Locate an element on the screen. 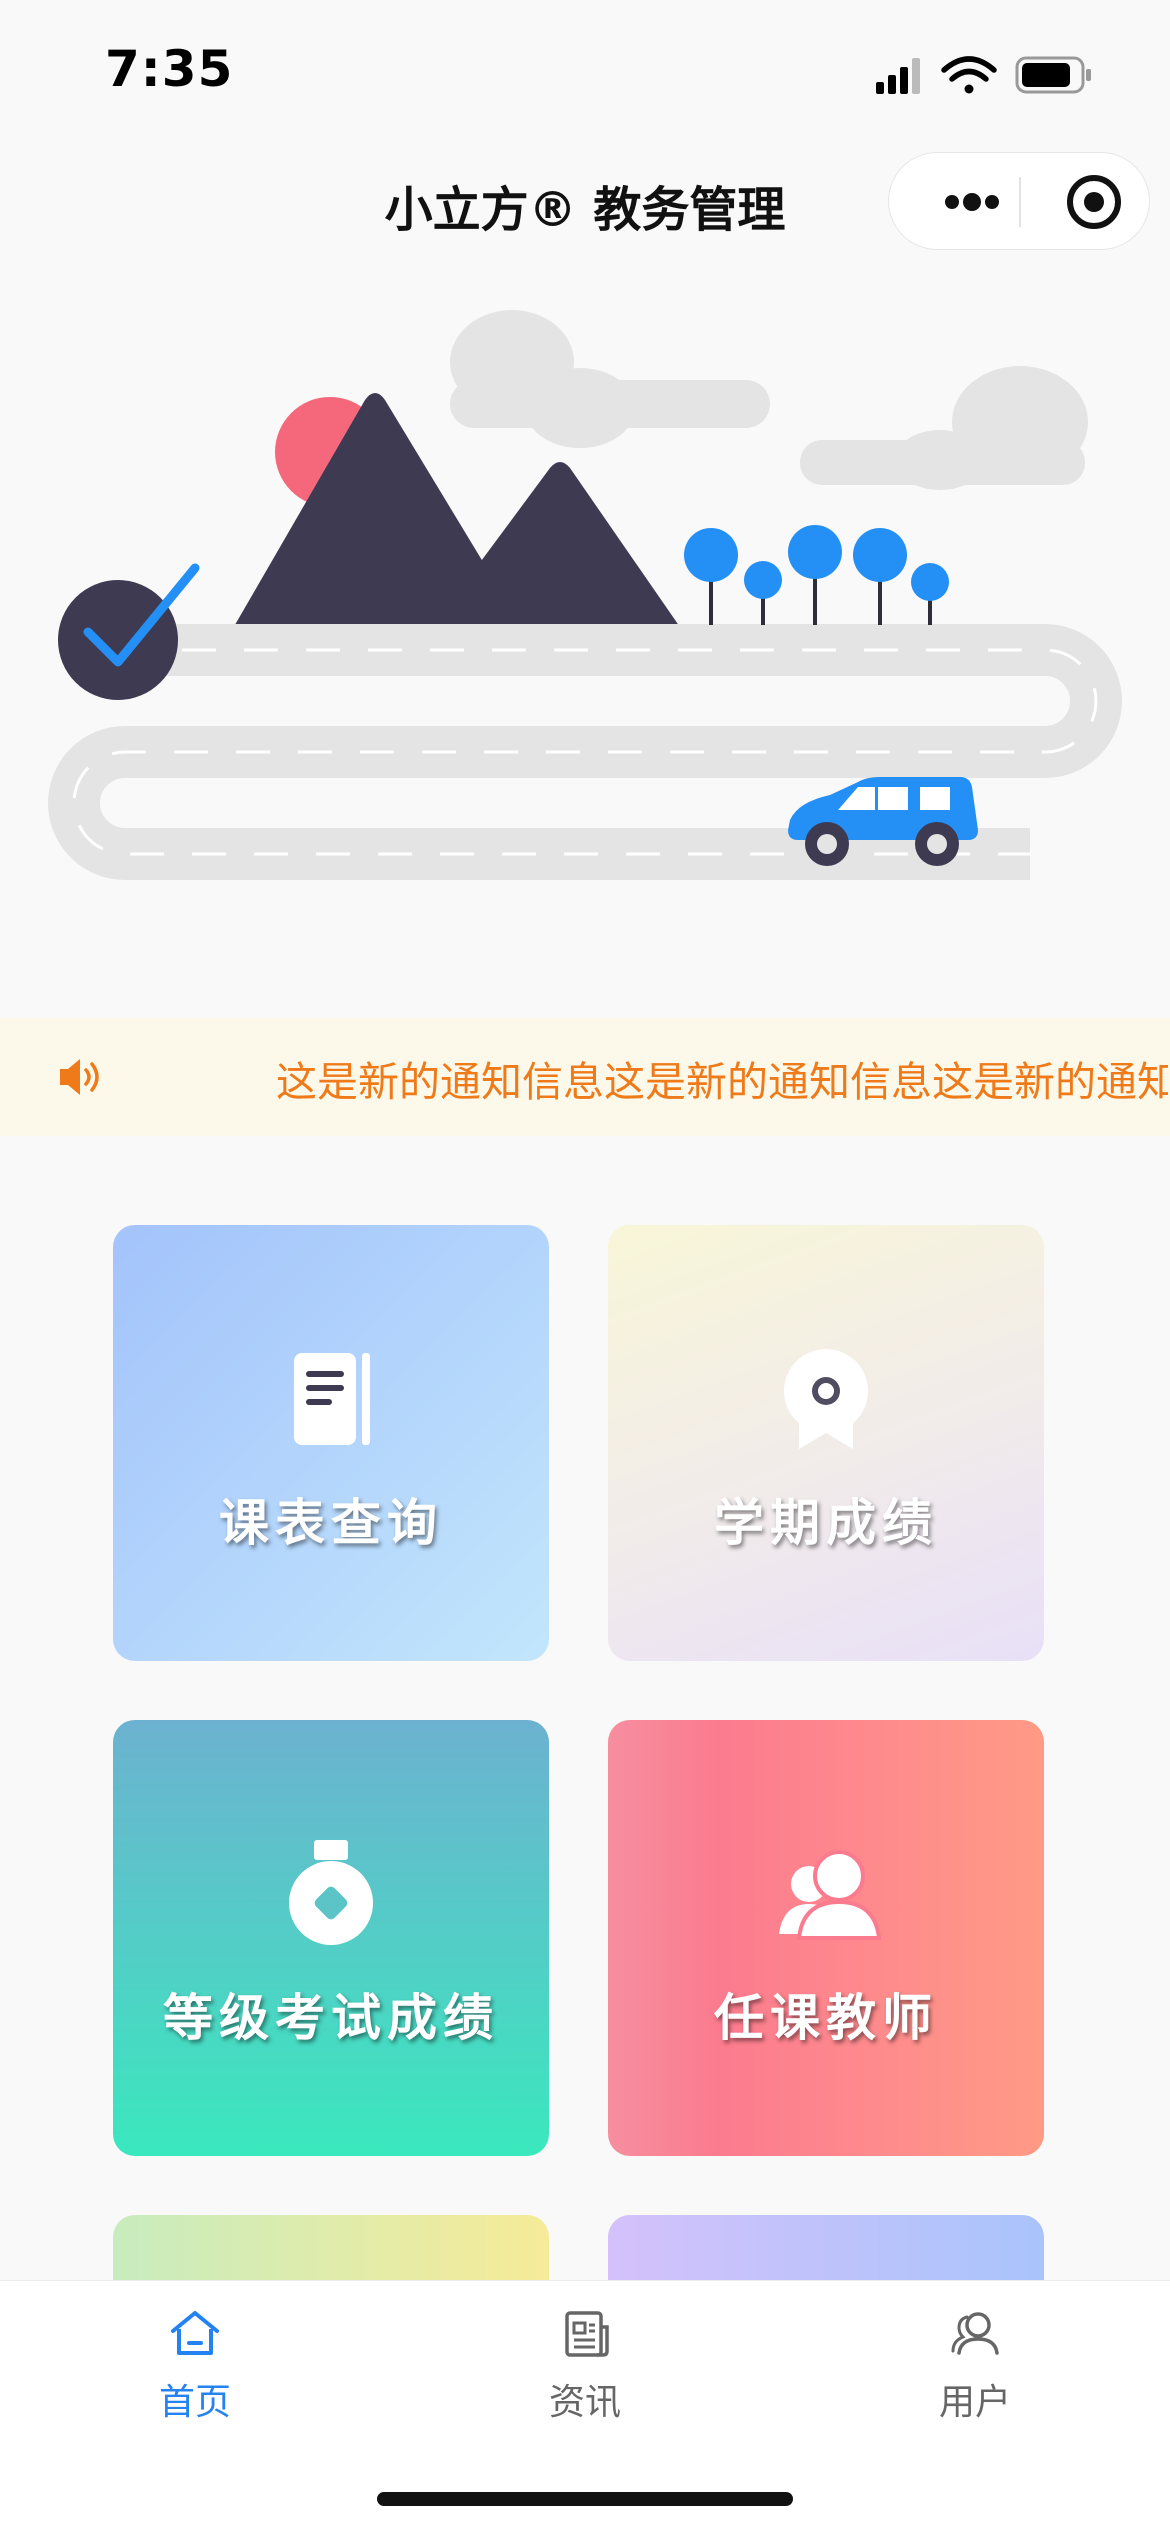 The image size is (1170, 2532). home-indicator is located at coordinates (585, 2499).